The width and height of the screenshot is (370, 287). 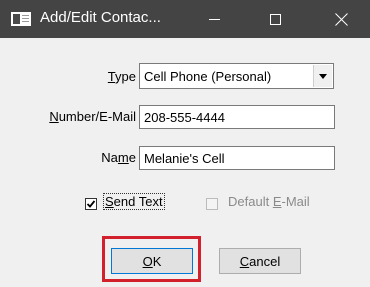 What do you see at coordinates (269, 201) in the screenshot?
I see `default-email-label: Default E-Mail` at bounding box center [269, 201].